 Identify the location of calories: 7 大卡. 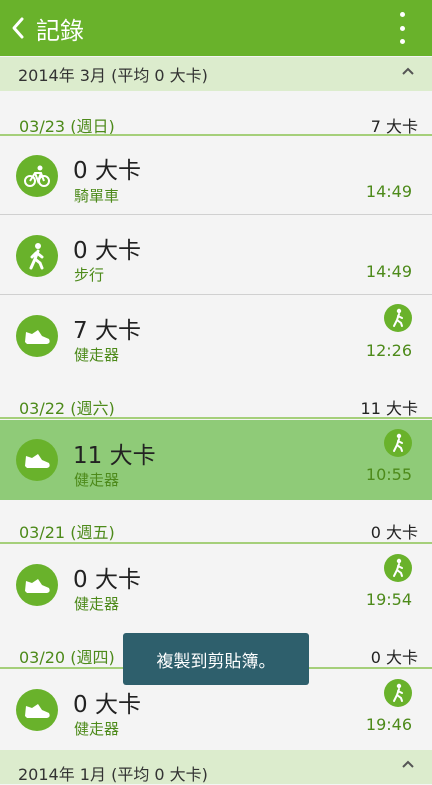
(107, 331).